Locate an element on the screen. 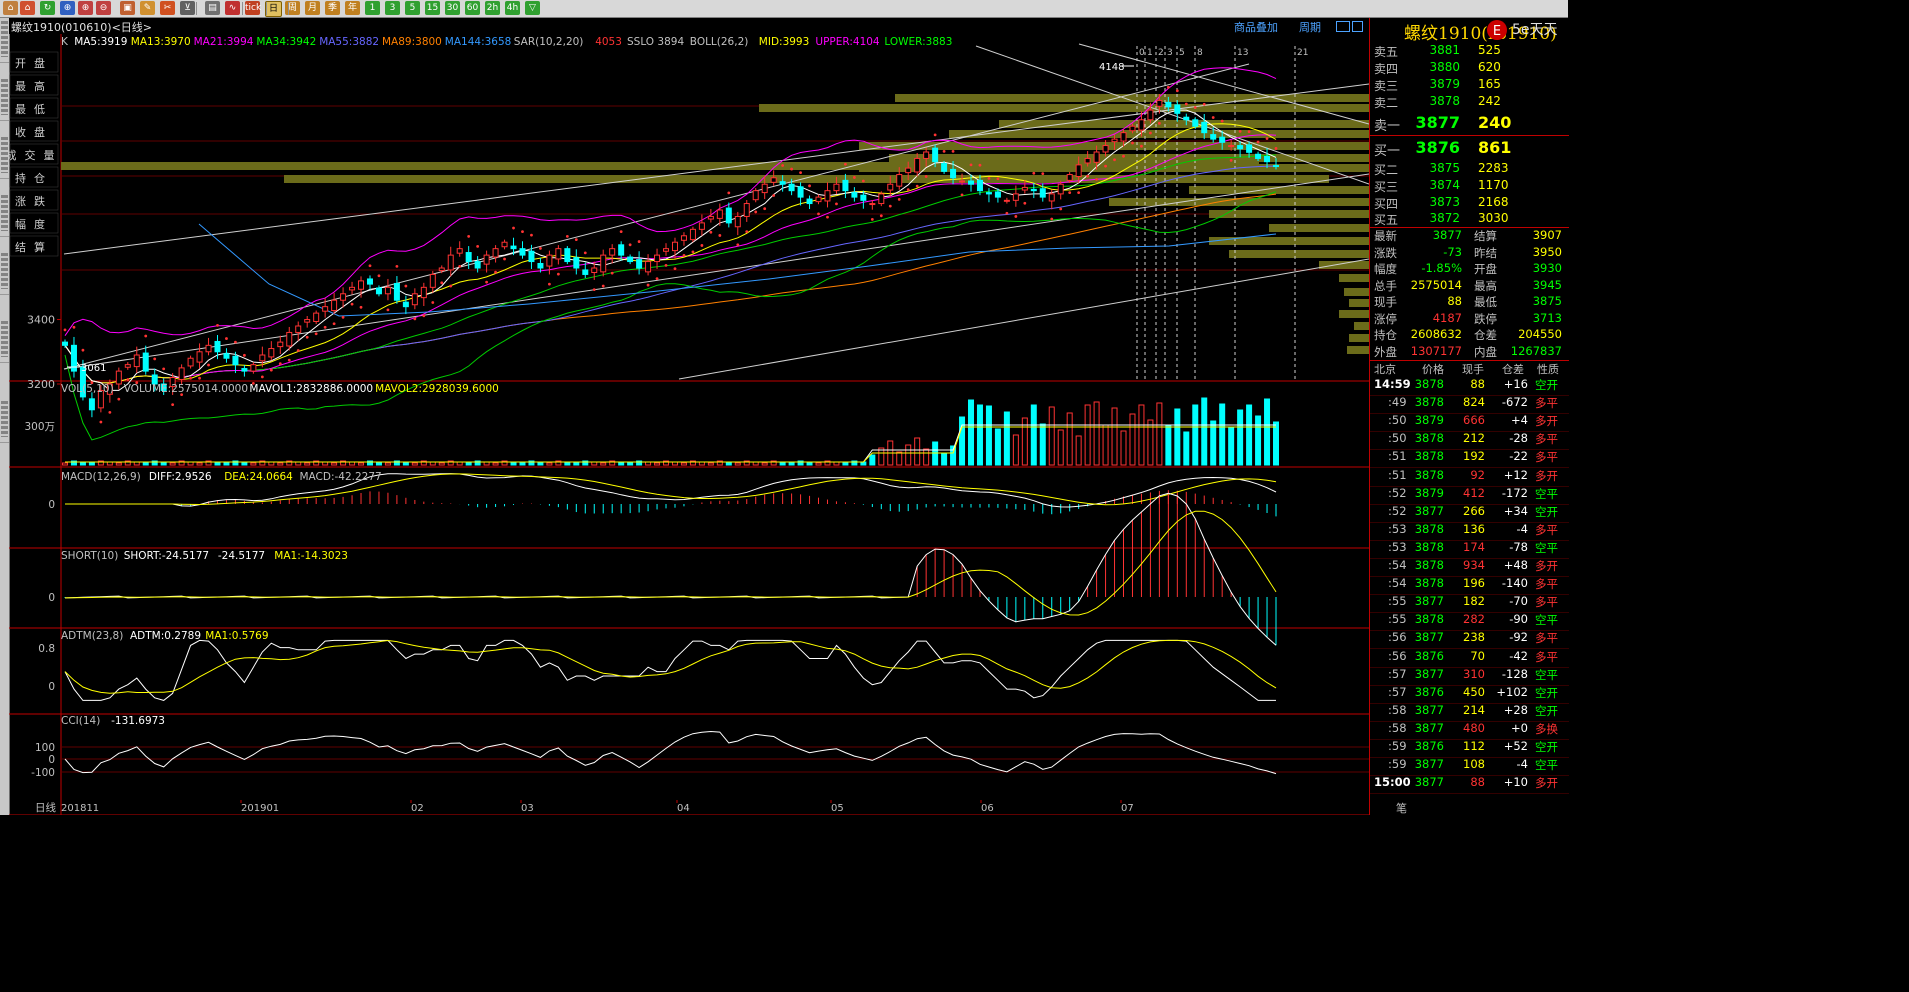 This screenshot has height=992, width=1909. tick-row: :55 3877 182 -70 多平 is located at coordinates (1469, 604).